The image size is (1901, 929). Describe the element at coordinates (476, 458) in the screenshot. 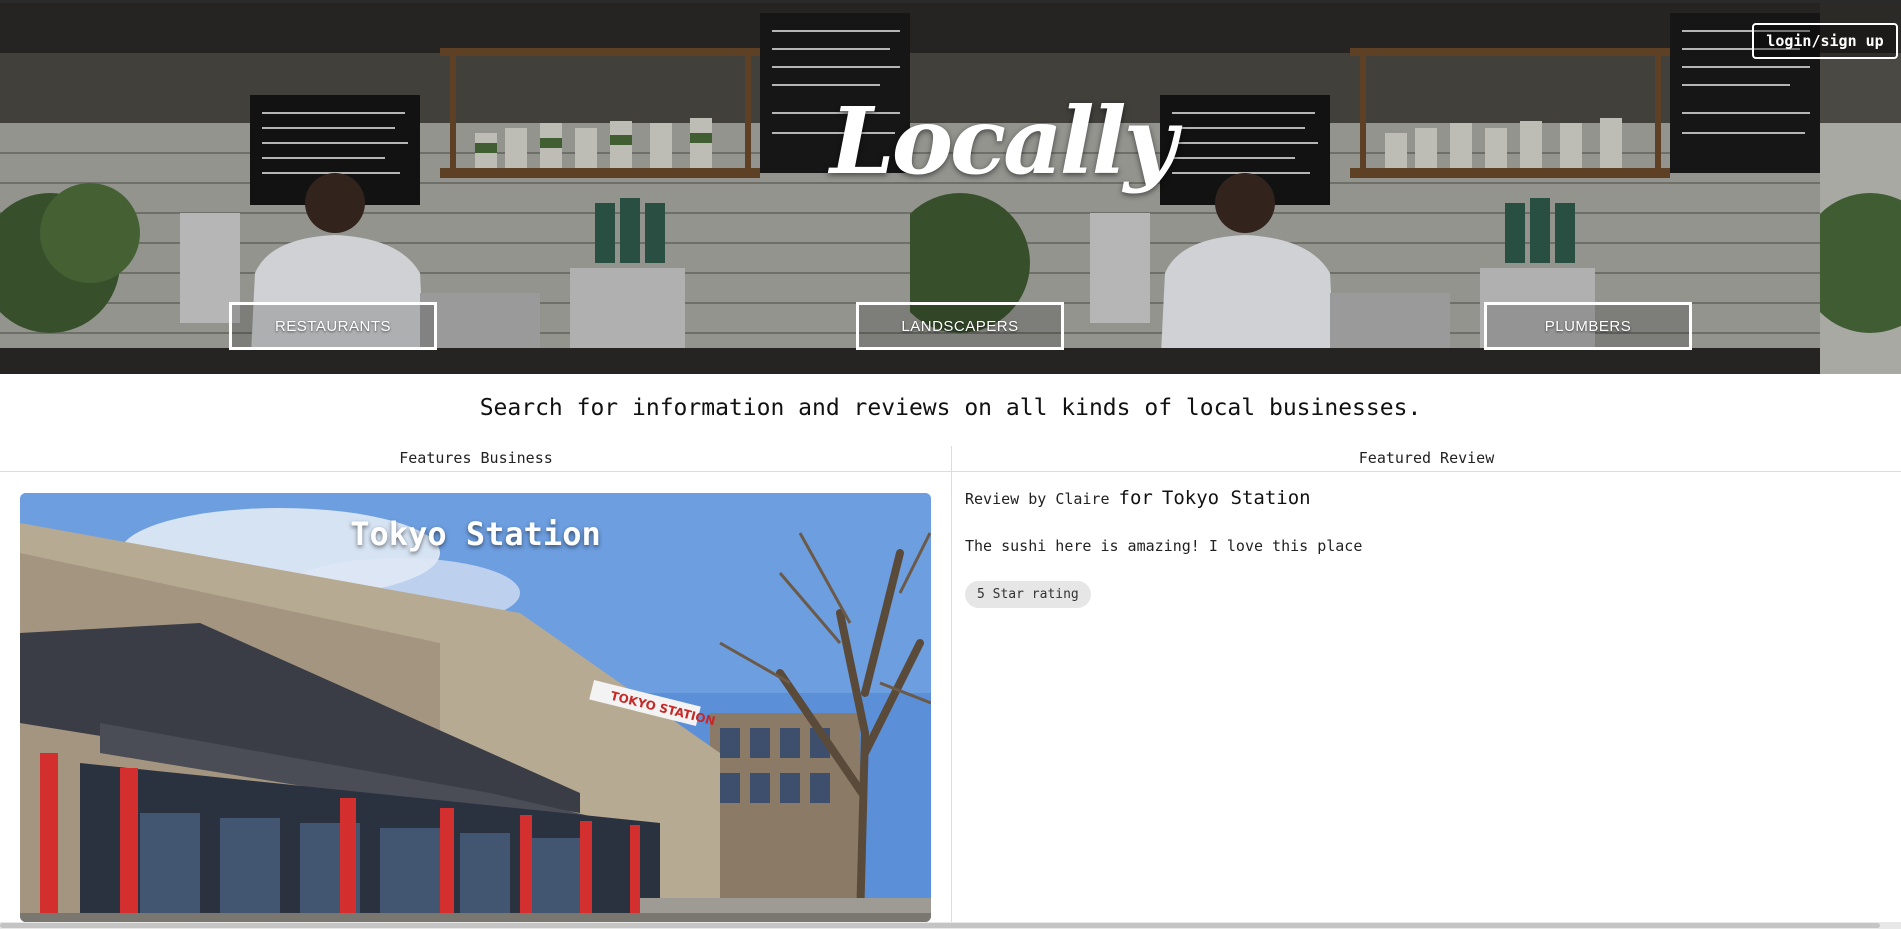

I see `featured-business-heading: Features Business` at that location.